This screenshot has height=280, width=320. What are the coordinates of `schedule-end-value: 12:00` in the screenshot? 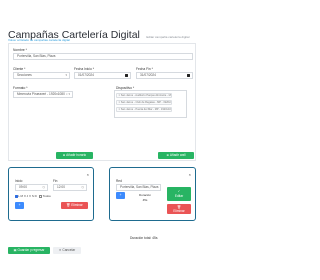 It's located at (61, 187).